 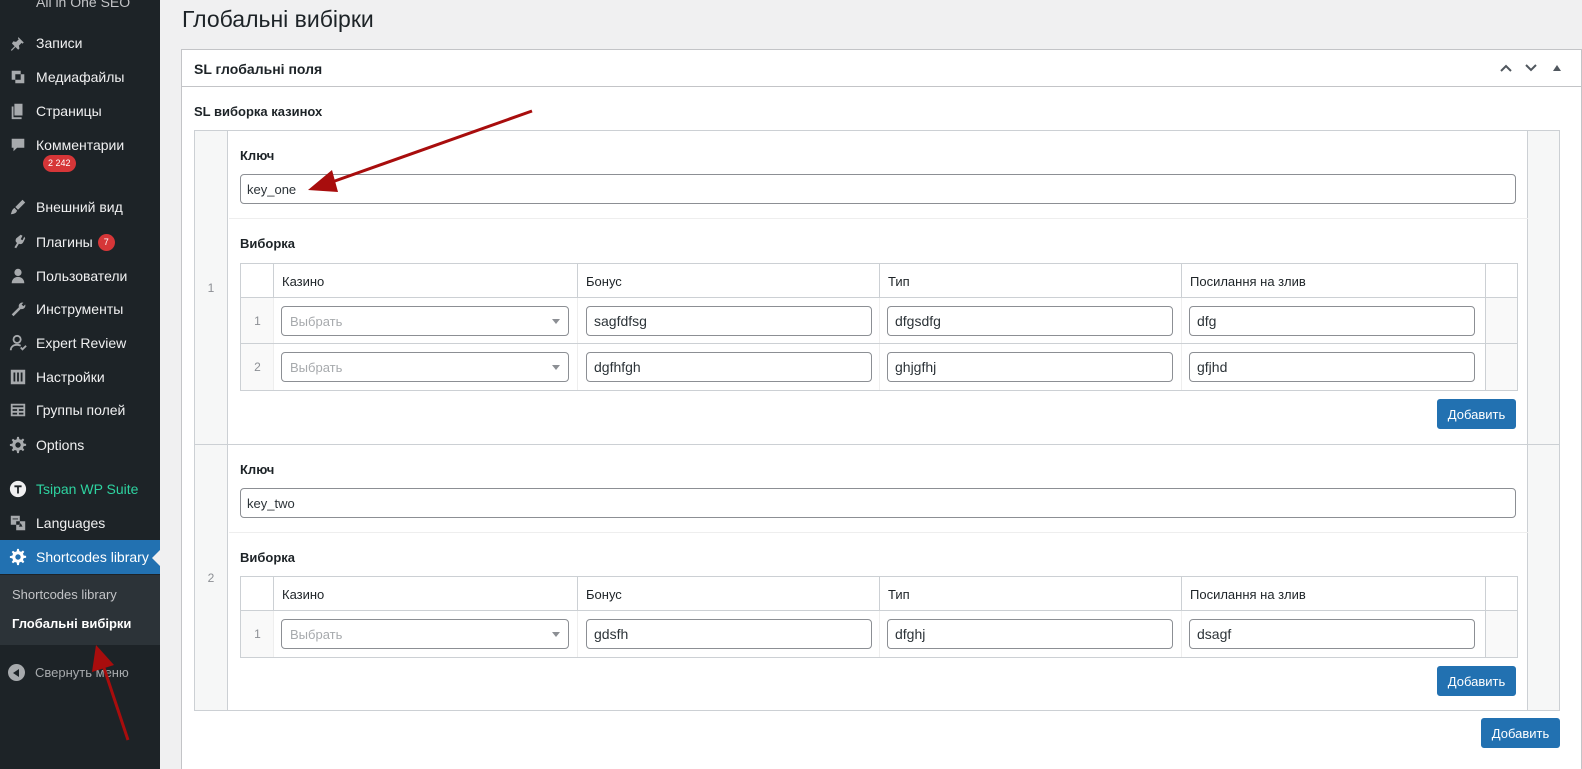 What do you see at coordinates (71, 623) in the screenshot?
I see `submenu-global-selections: Глобальні вибірки` at bounding box center [71, 623].